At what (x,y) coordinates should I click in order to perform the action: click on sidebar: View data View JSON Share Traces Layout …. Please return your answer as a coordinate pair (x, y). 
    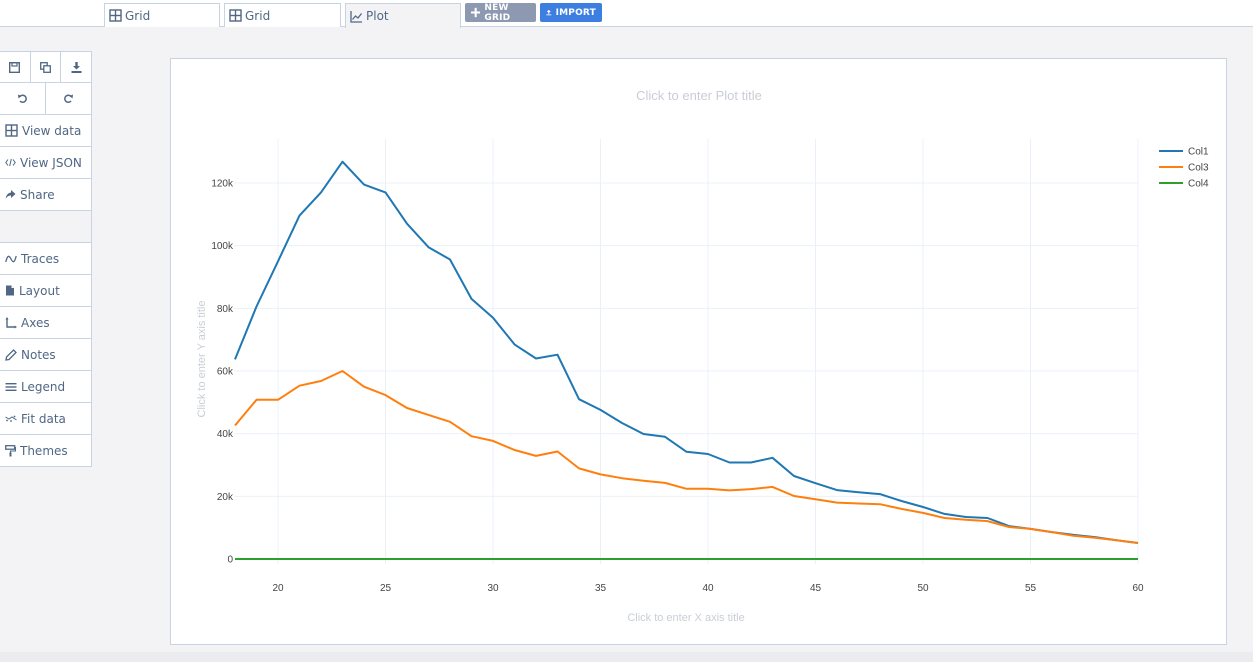
    Looking at the image, I should click on (46, 259).